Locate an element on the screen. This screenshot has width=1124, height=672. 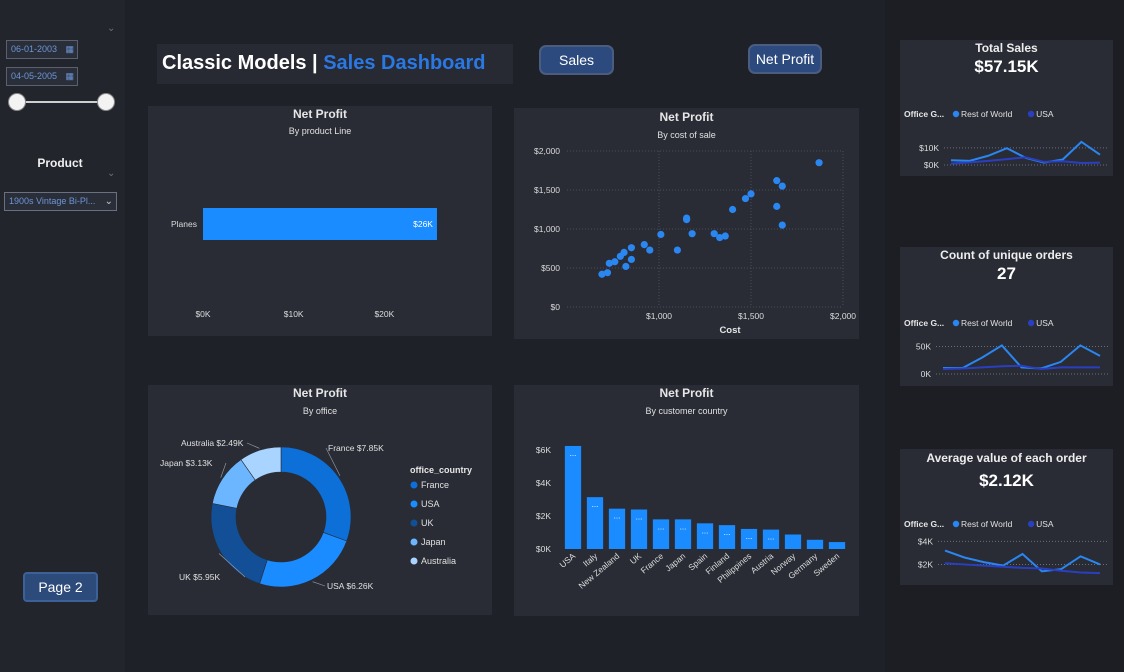
start-date-value: 06-01-2003 is located at coordinates (34, 49).